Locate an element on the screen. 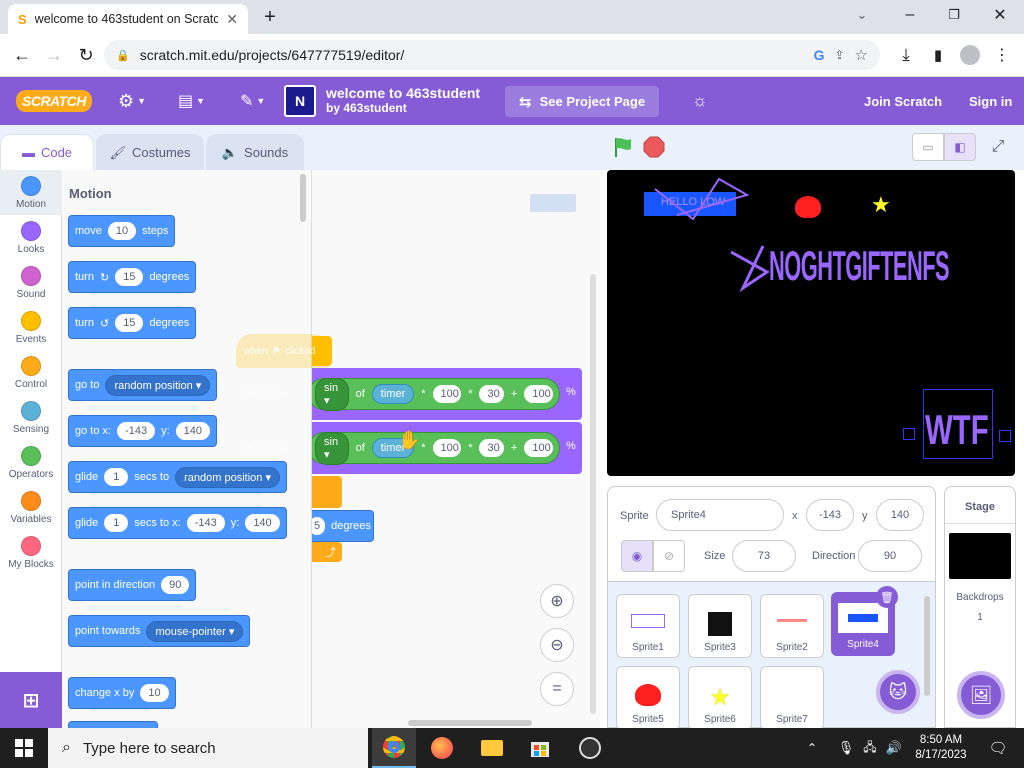 The width and height of the screenshot is (1024, 768). profile-avatar-icon is located at coordinates (970, 55).